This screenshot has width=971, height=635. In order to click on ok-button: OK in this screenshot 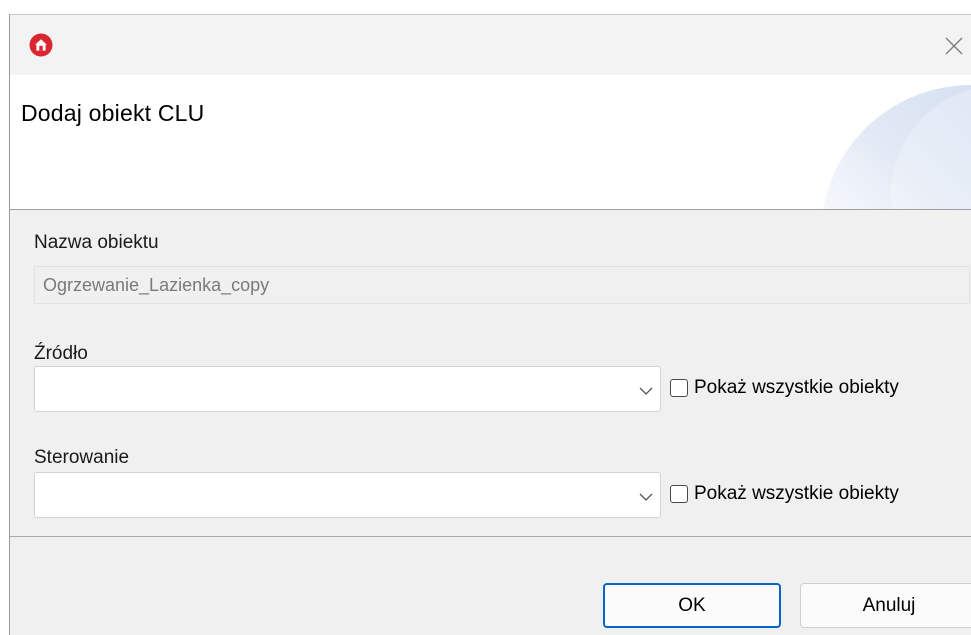, I will do `click(692, 605)`.